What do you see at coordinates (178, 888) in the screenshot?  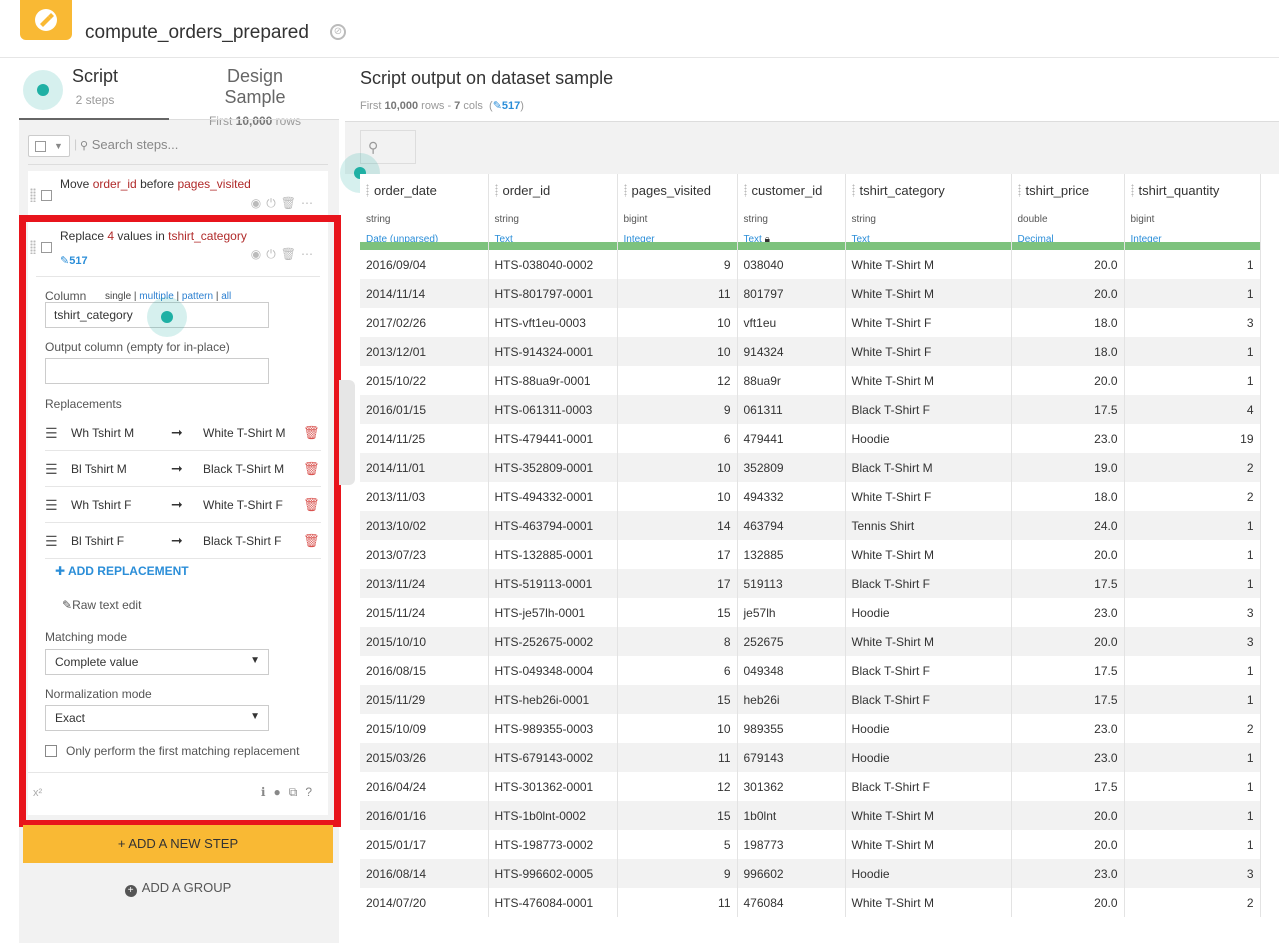 I see `add-group-button: + ADD A GROUP` at bounding box center [178, 888].